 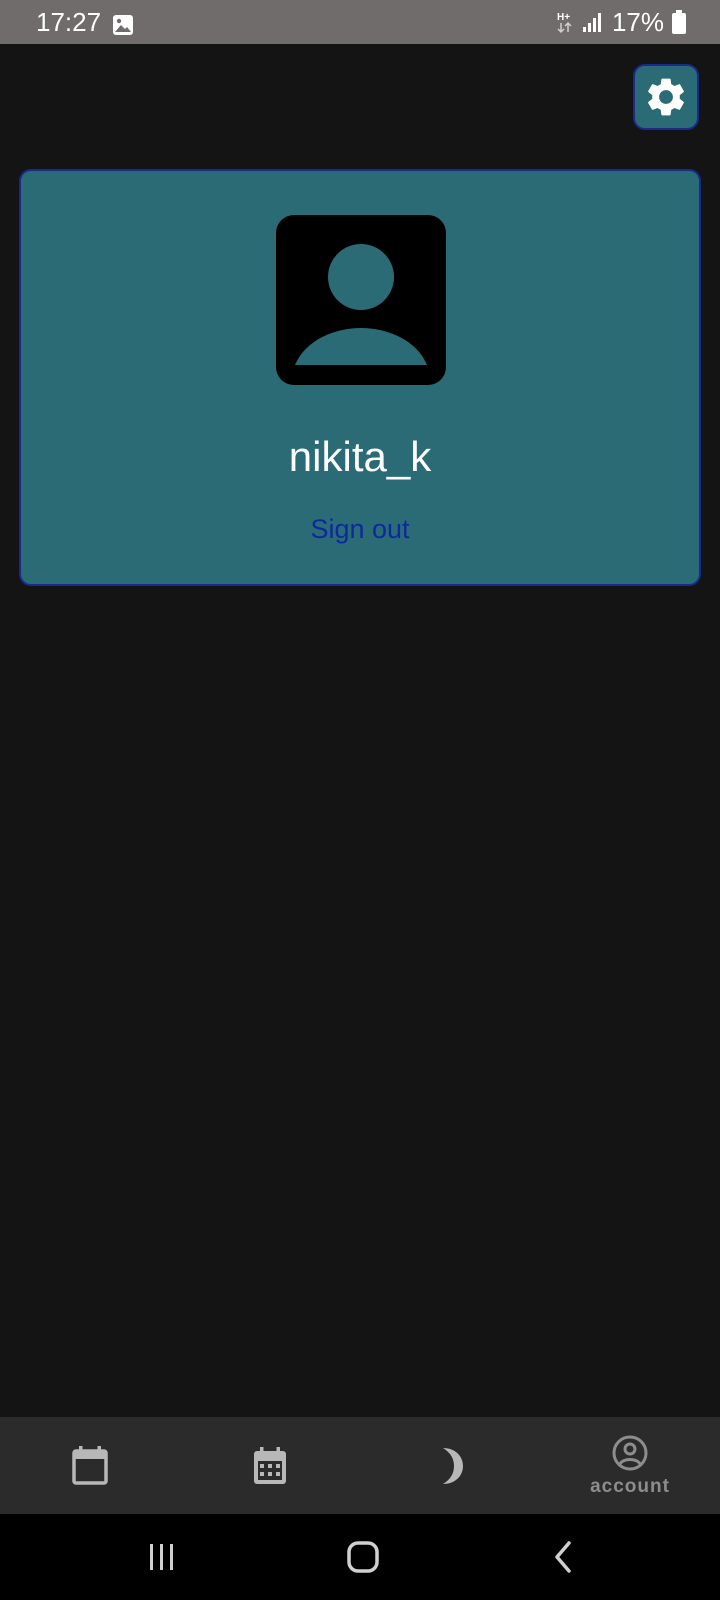 I want to click on back-button, so click(x=564, y=1557).